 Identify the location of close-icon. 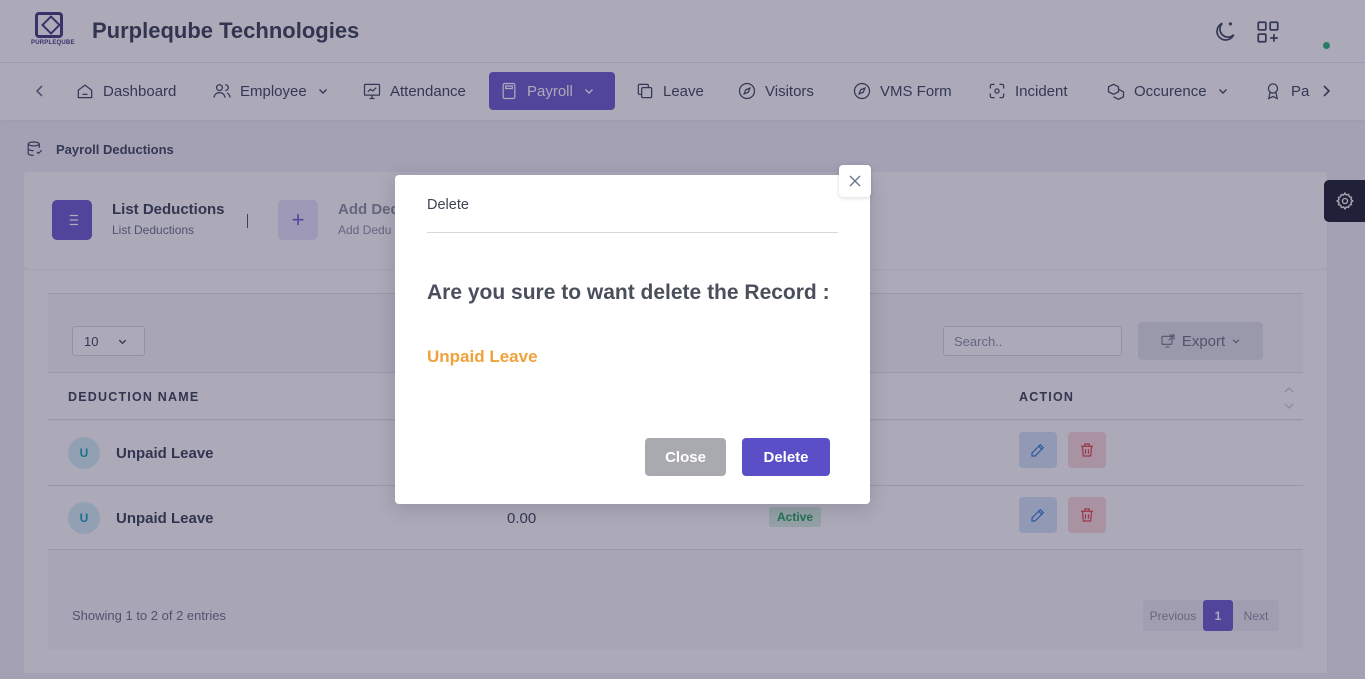
(855, 181).